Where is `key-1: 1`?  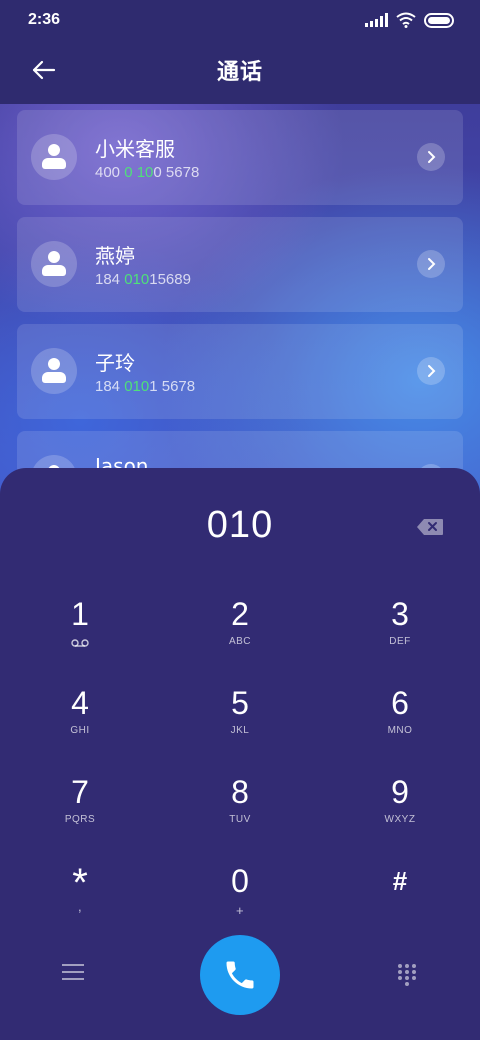
key-1: 1 is located at coordinates (80, 636).